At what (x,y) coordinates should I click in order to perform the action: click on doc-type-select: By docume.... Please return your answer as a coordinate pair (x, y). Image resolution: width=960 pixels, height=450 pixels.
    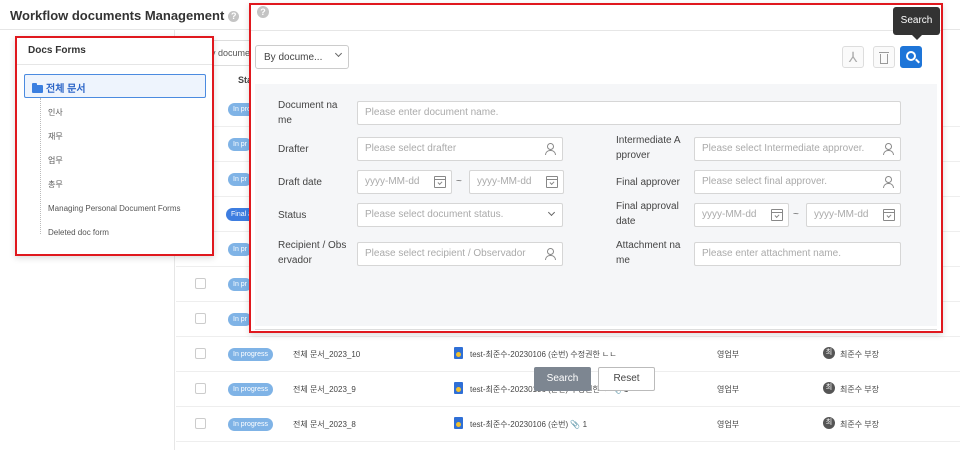
    Looking at the image, I should click on (302, 57).